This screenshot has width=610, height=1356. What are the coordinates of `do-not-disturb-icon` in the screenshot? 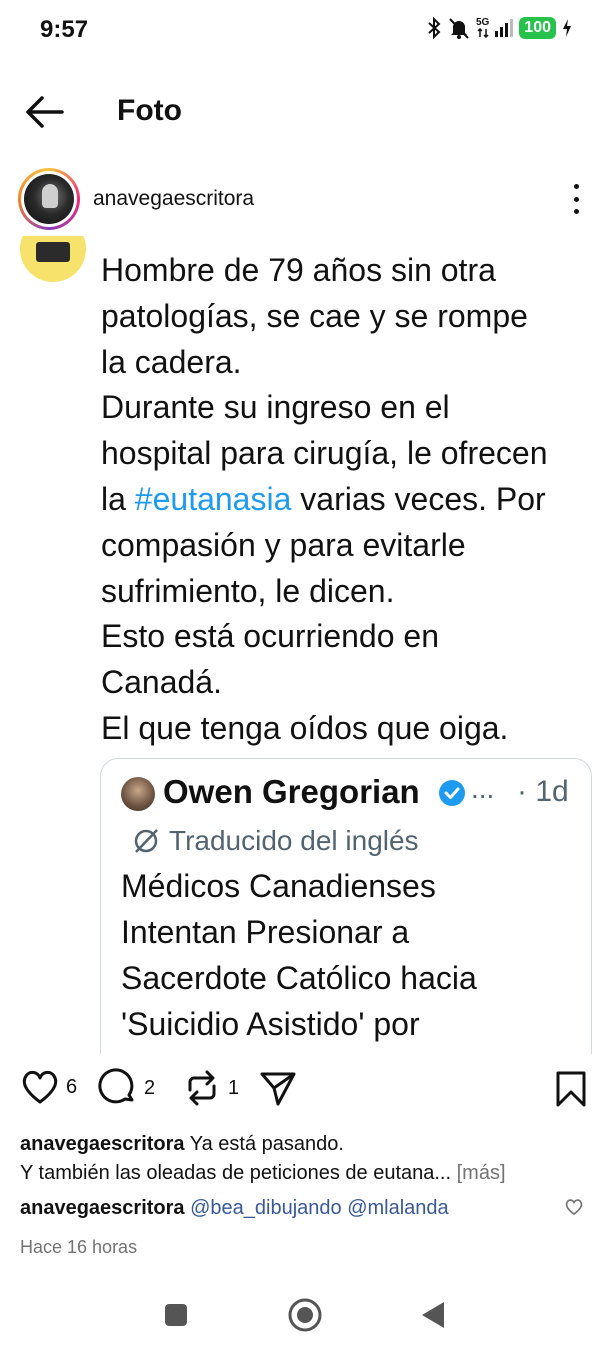 It's located at (459, 28).